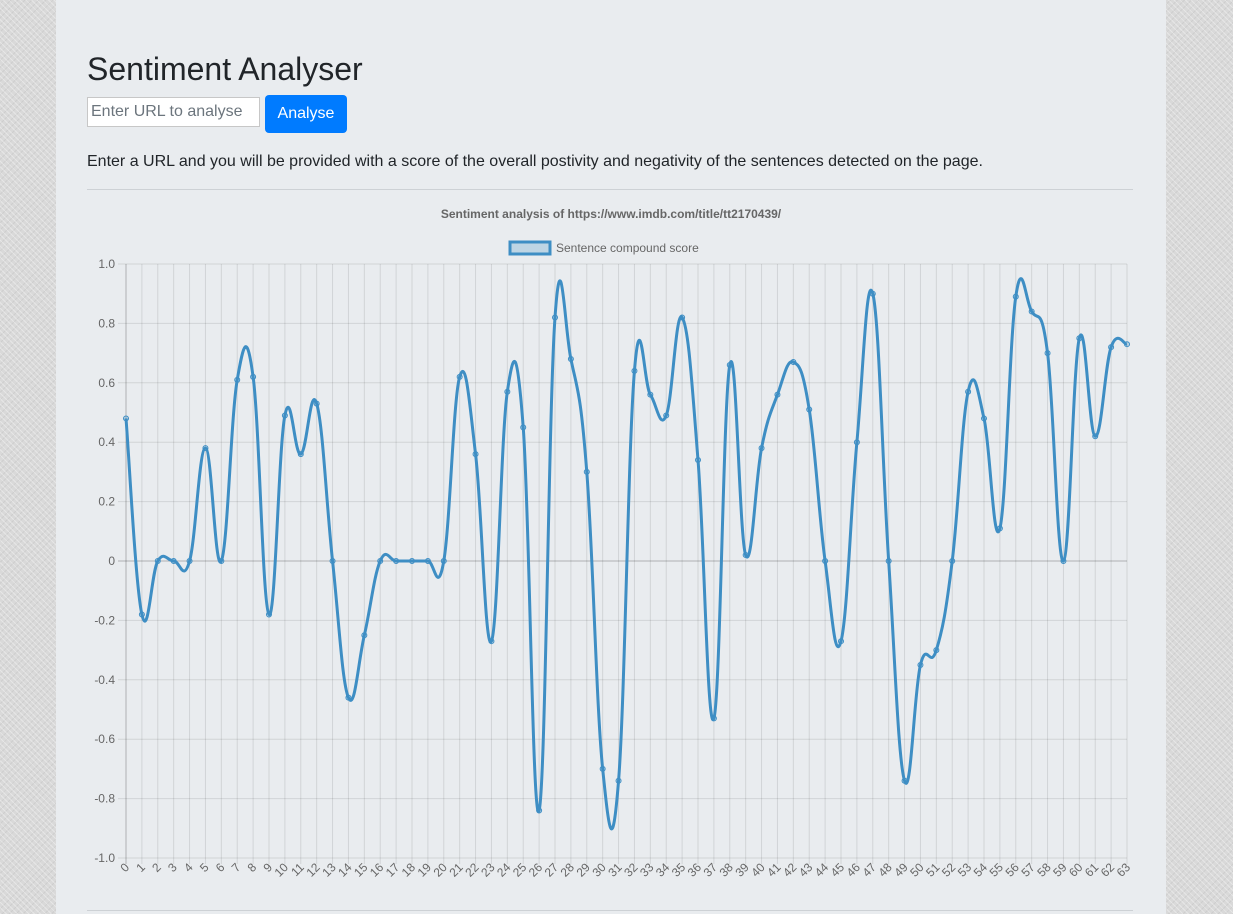  I want to click on y-tick-label: 0.2, so click(106, 502).